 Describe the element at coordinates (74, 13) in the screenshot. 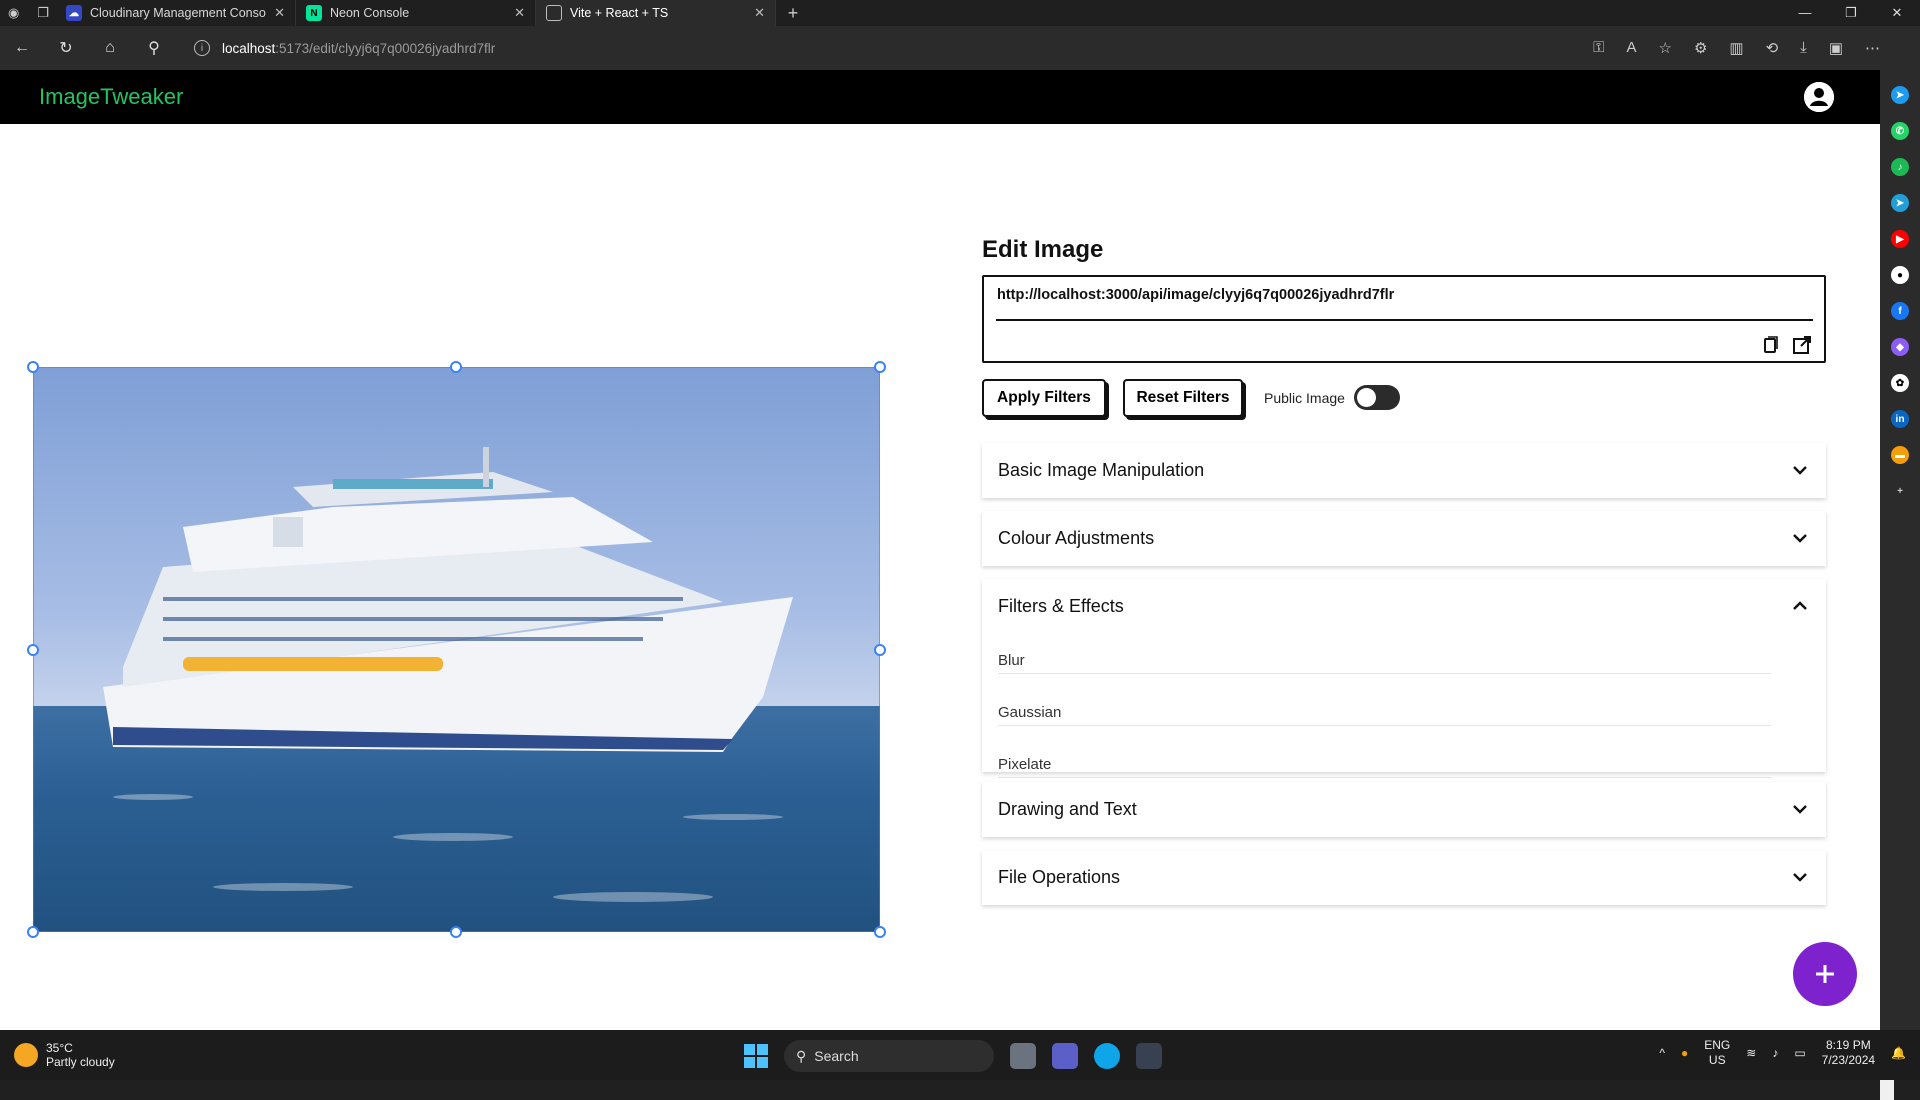

I see `cloudinary-icon: ☁` at that location.